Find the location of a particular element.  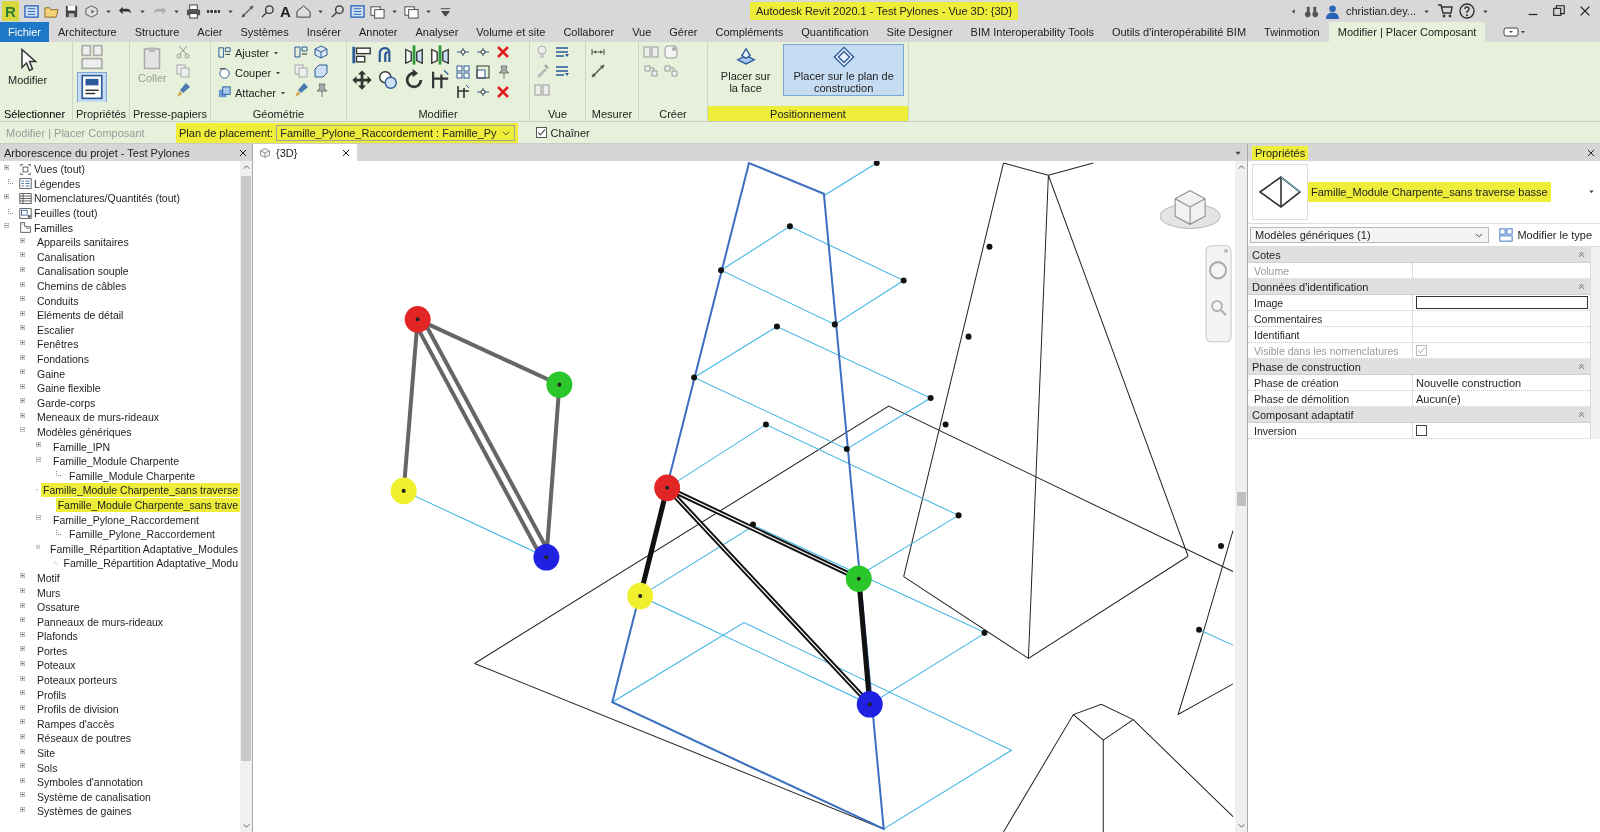

tree-item: Légendes is located at coordinates (57, 183).